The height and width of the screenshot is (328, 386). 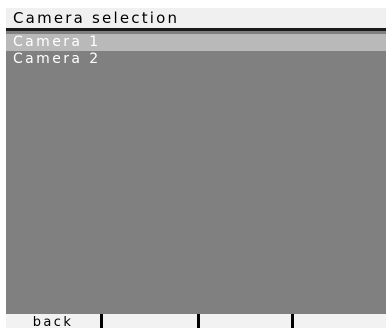 I want to click on softkey-bar: back, so click(x=196, y=321).